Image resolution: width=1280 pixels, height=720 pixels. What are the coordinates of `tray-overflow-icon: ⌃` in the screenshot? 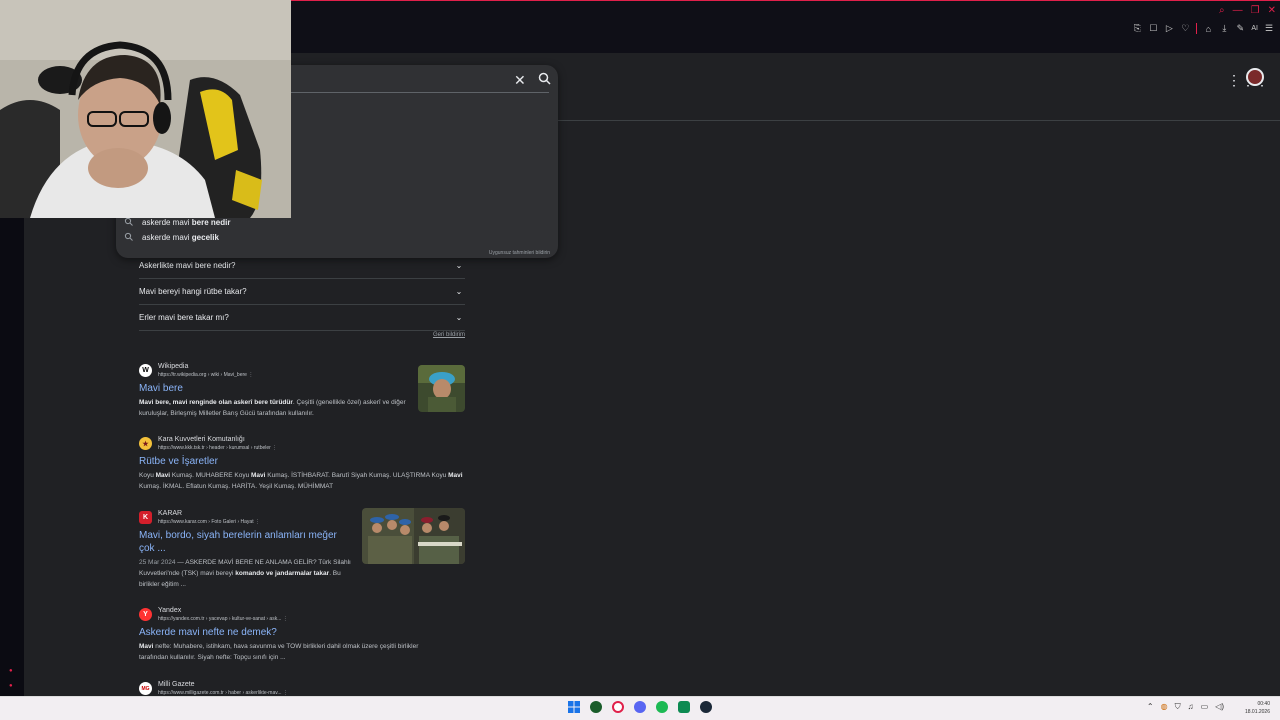 It's located at (1150, 707).